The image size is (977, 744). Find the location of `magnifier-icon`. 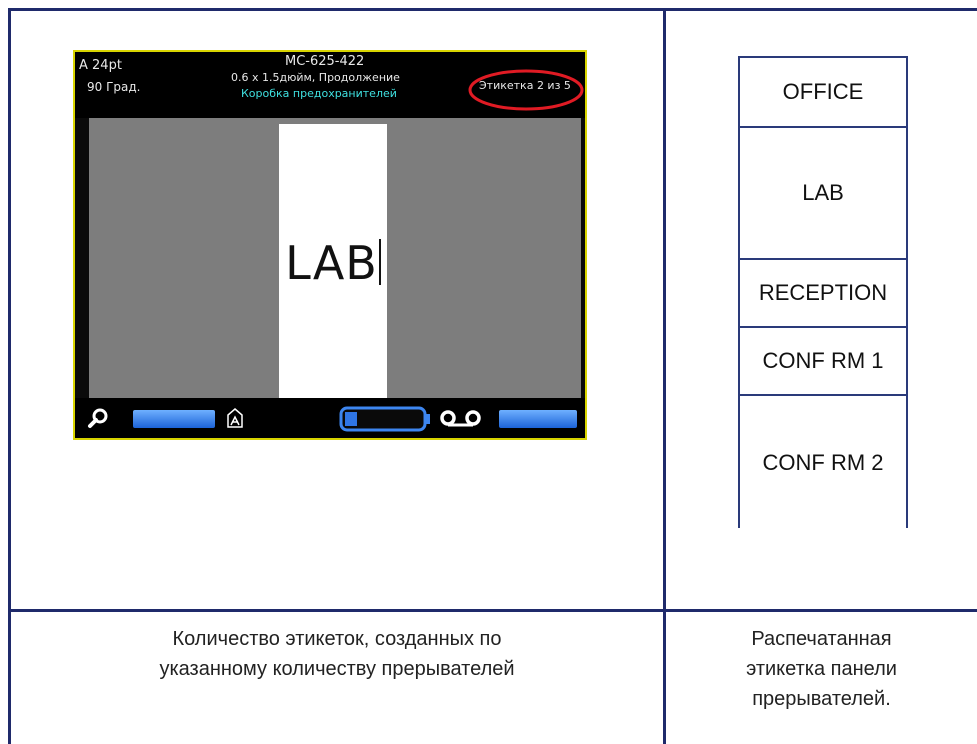

magnifier-icon is located at coordinates (98, 418).